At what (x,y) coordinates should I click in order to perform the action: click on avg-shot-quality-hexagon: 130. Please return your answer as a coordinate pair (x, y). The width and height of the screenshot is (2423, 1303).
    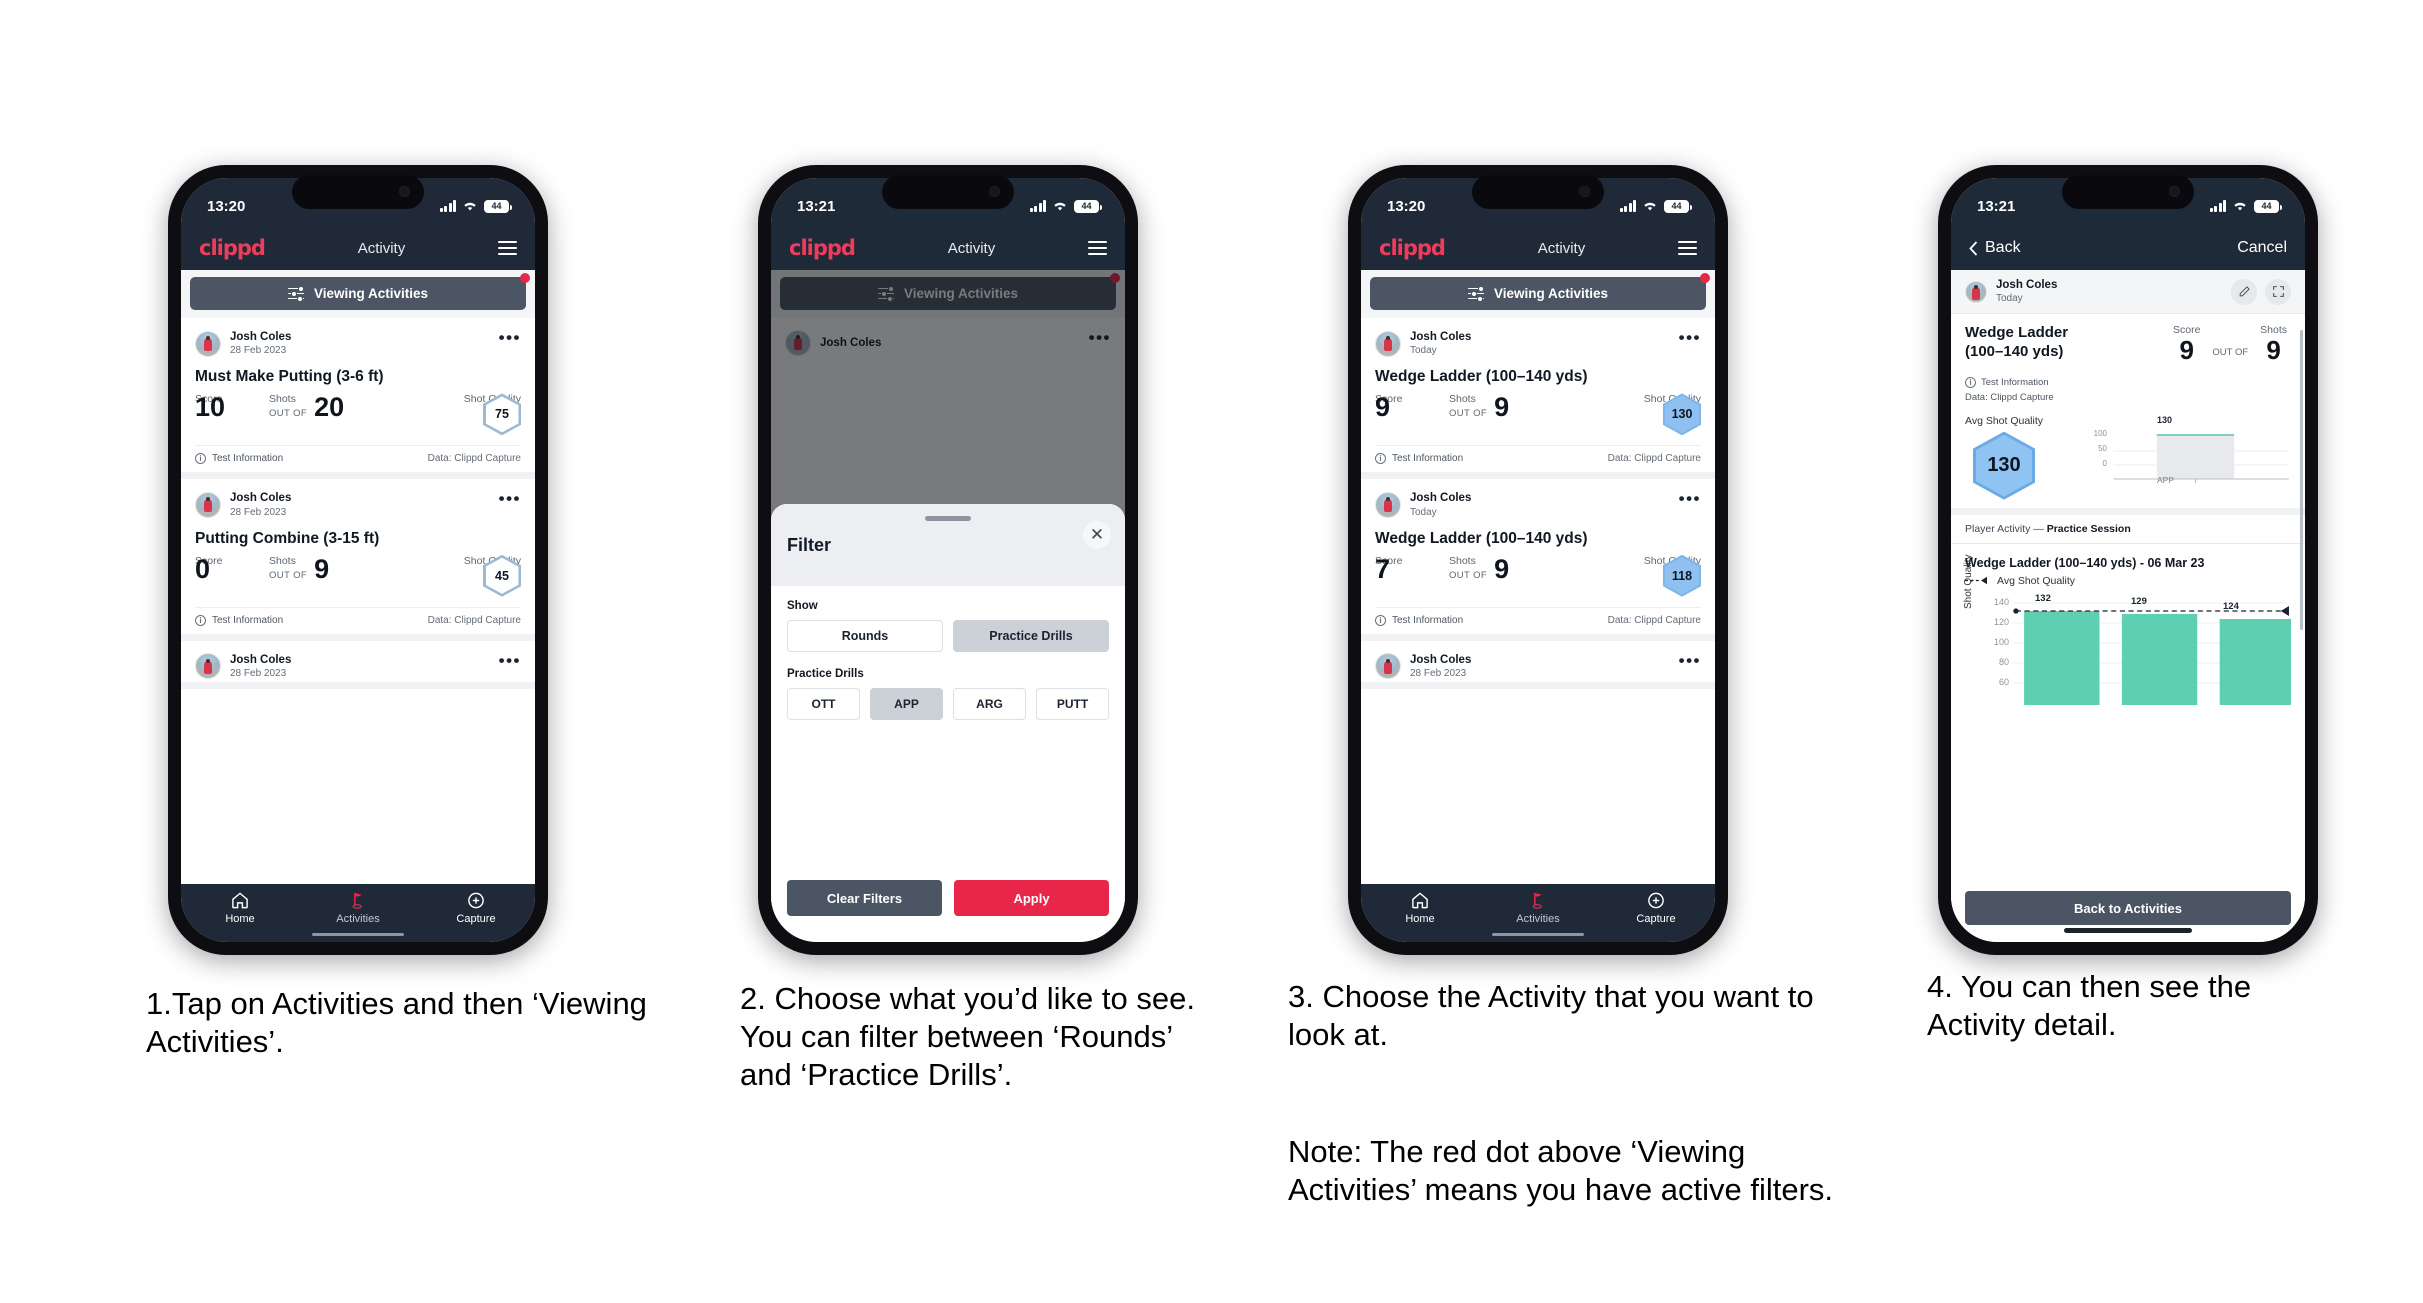
    Looking at the image, I should click on (2004, 465).